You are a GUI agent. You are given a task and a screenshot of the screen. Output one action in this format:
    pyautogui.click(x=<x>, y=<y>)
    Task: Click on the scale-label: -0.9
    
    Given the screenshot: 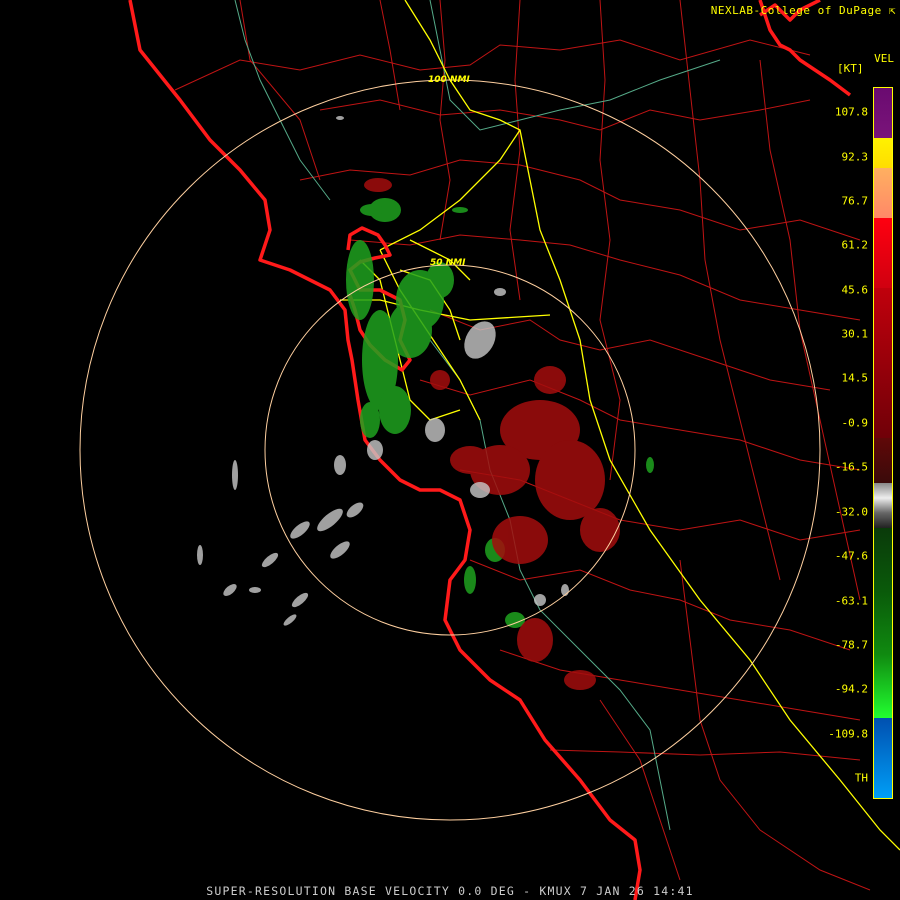 What is the action you would take?
    pyautogui.click(x=855, y=423)
    